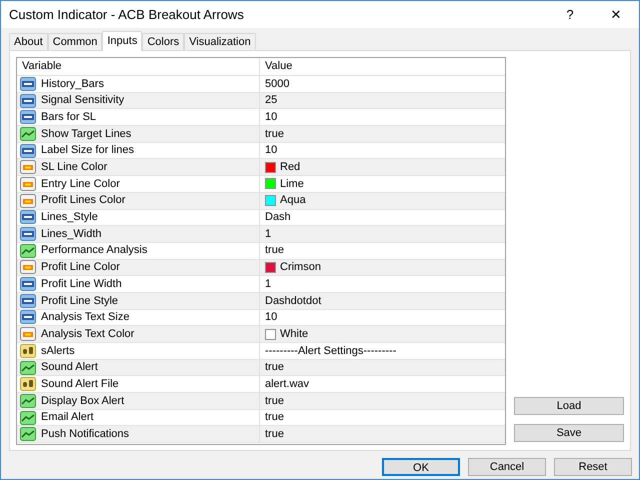 This screenshot has width=640, height=480. I want to click on close-button: ✕, so click(616, 14).